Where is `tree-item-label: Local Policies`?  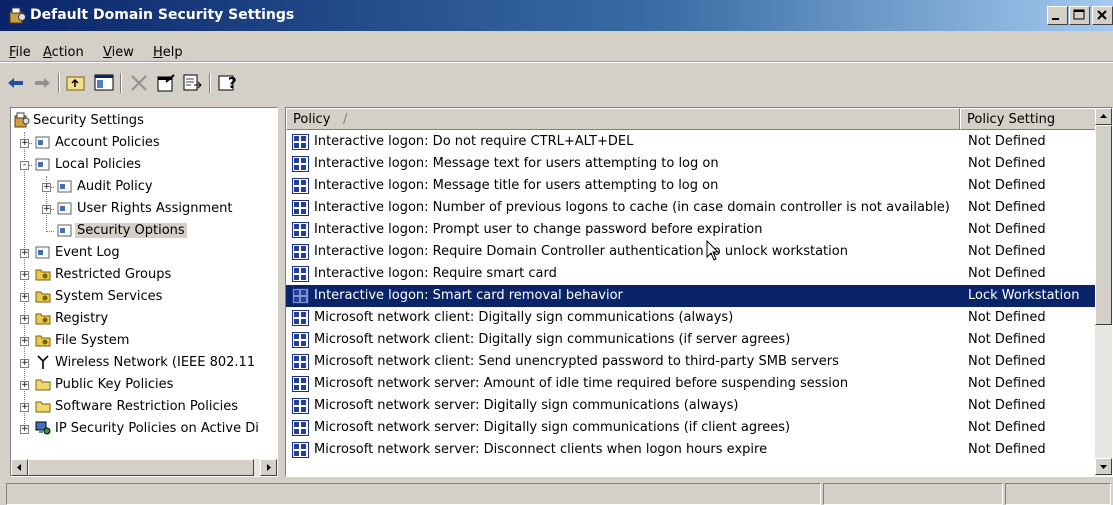 tree-item-label: Local Policies is located at coordinates (98, 164).